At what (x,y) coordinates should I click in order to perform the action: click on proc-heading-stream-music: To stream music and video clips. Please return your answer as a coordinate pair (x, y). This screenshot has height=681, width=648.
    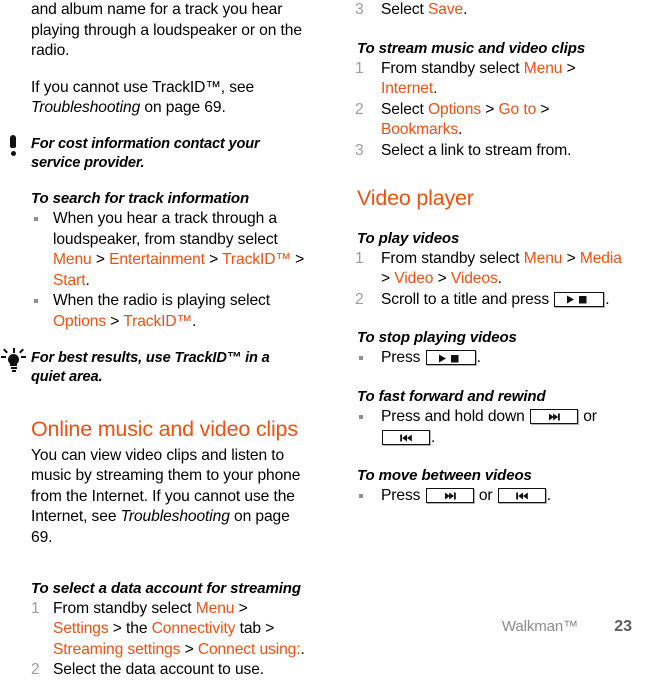
    Looking at the image, I should click on (471, 48).